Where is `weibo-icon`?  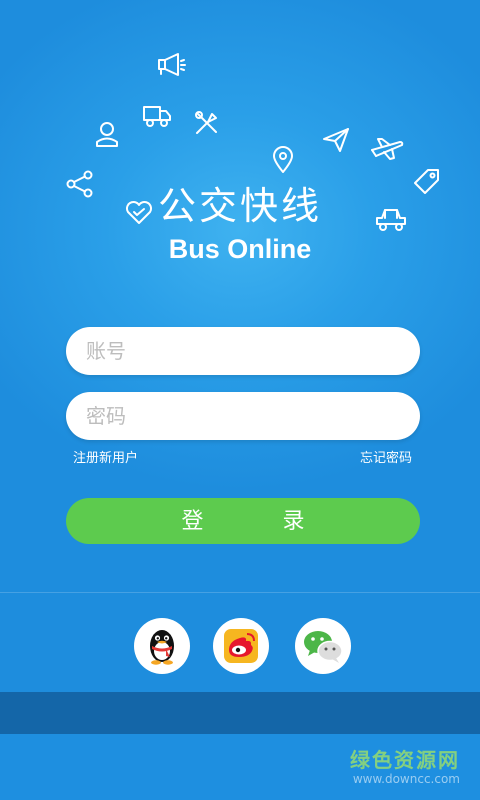
weibo-icon is located at coordinates (241, 646).